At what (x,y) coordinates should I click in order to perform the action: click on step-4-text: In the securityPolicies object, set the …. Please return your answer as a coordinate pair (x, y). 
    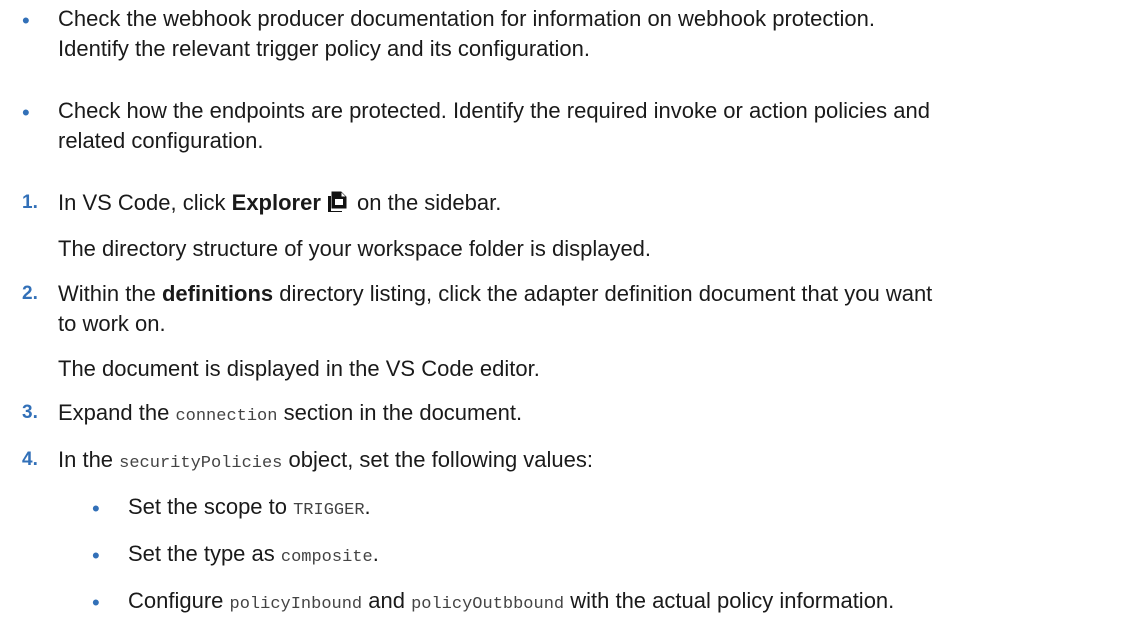
    Looking at the image, I should click on (326, 460).